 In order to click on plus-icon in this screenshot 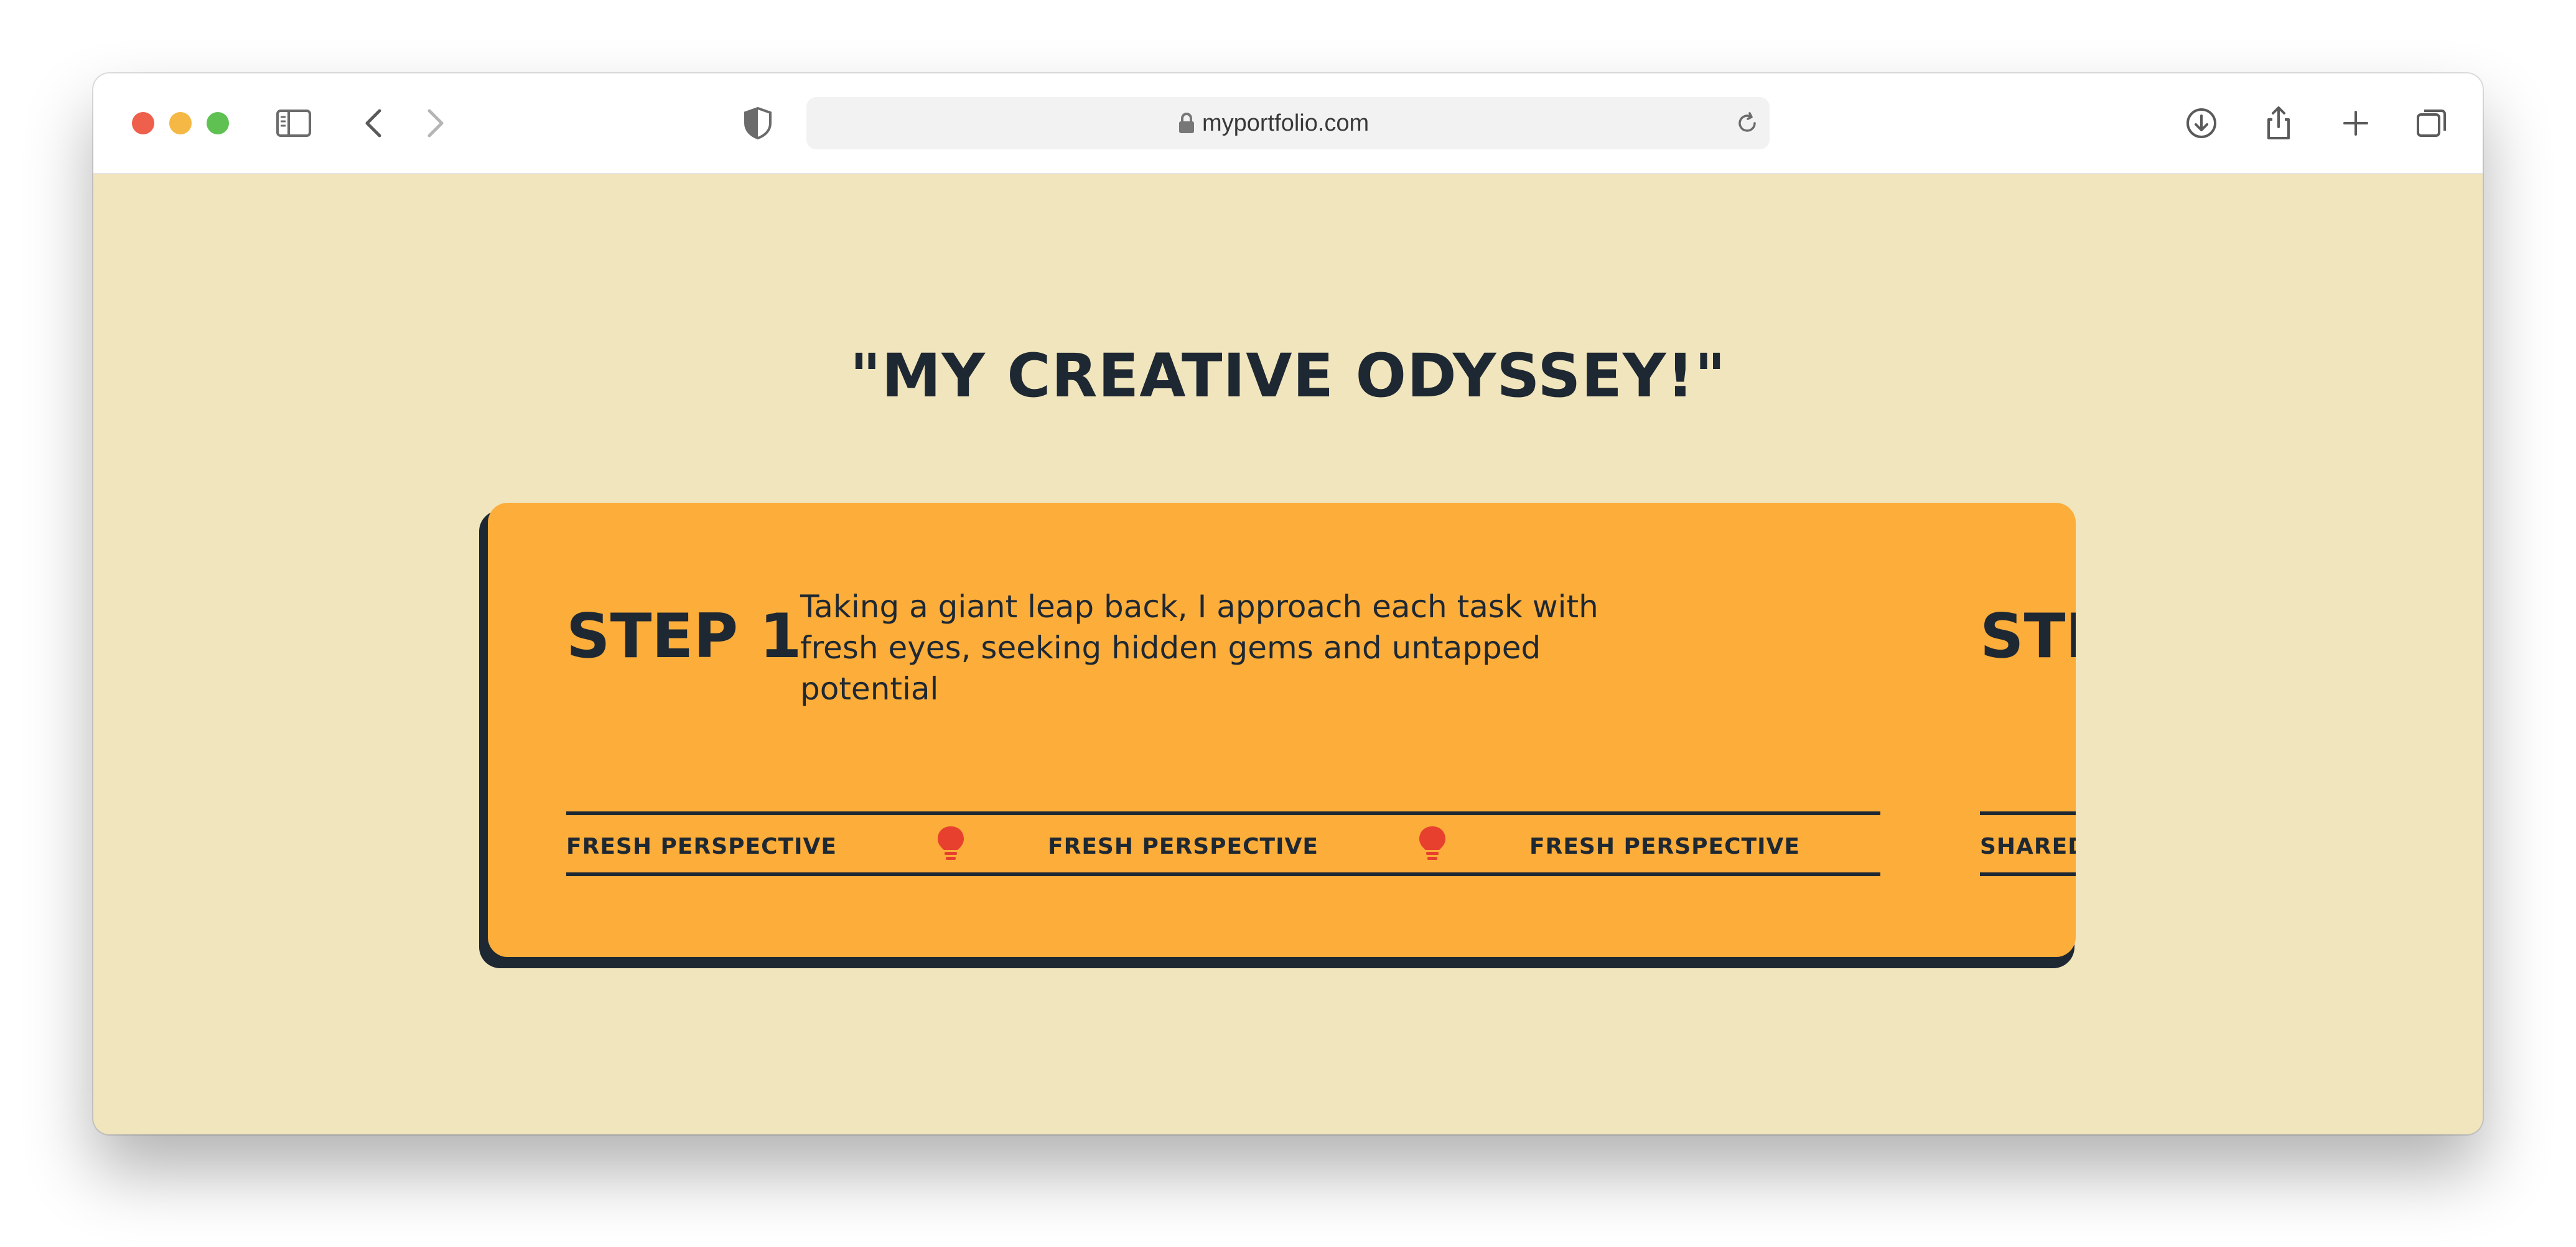, I will do `click(2356, 123)`.